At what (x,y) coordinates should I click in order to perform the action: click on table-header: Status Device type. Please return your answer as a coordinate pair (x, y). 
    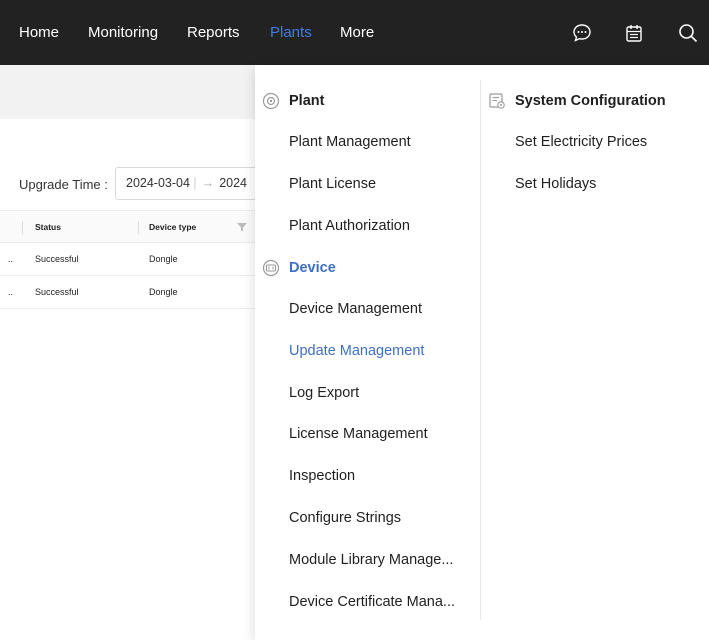
    Looking at the image, I should click on (127, 226).